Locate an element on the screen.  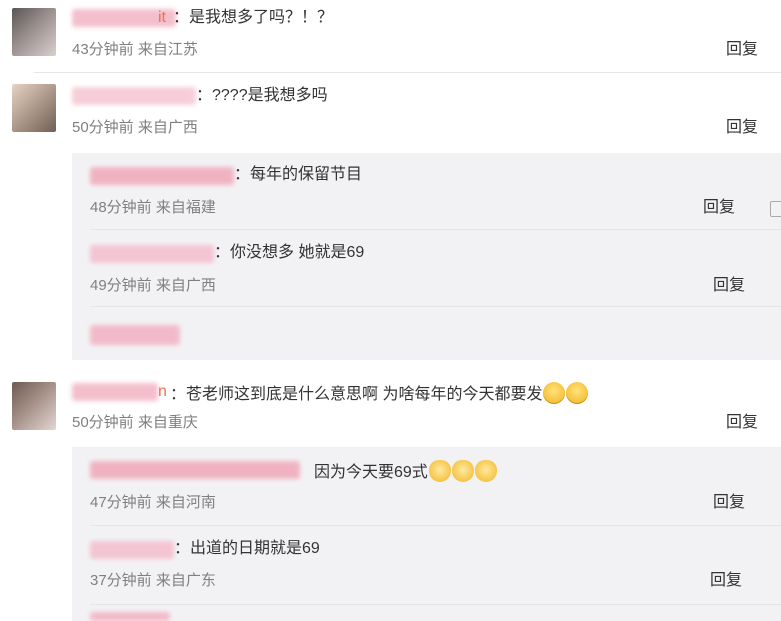
reply-text: ：出道的日期就是69 is located at coordinates (247, 548).